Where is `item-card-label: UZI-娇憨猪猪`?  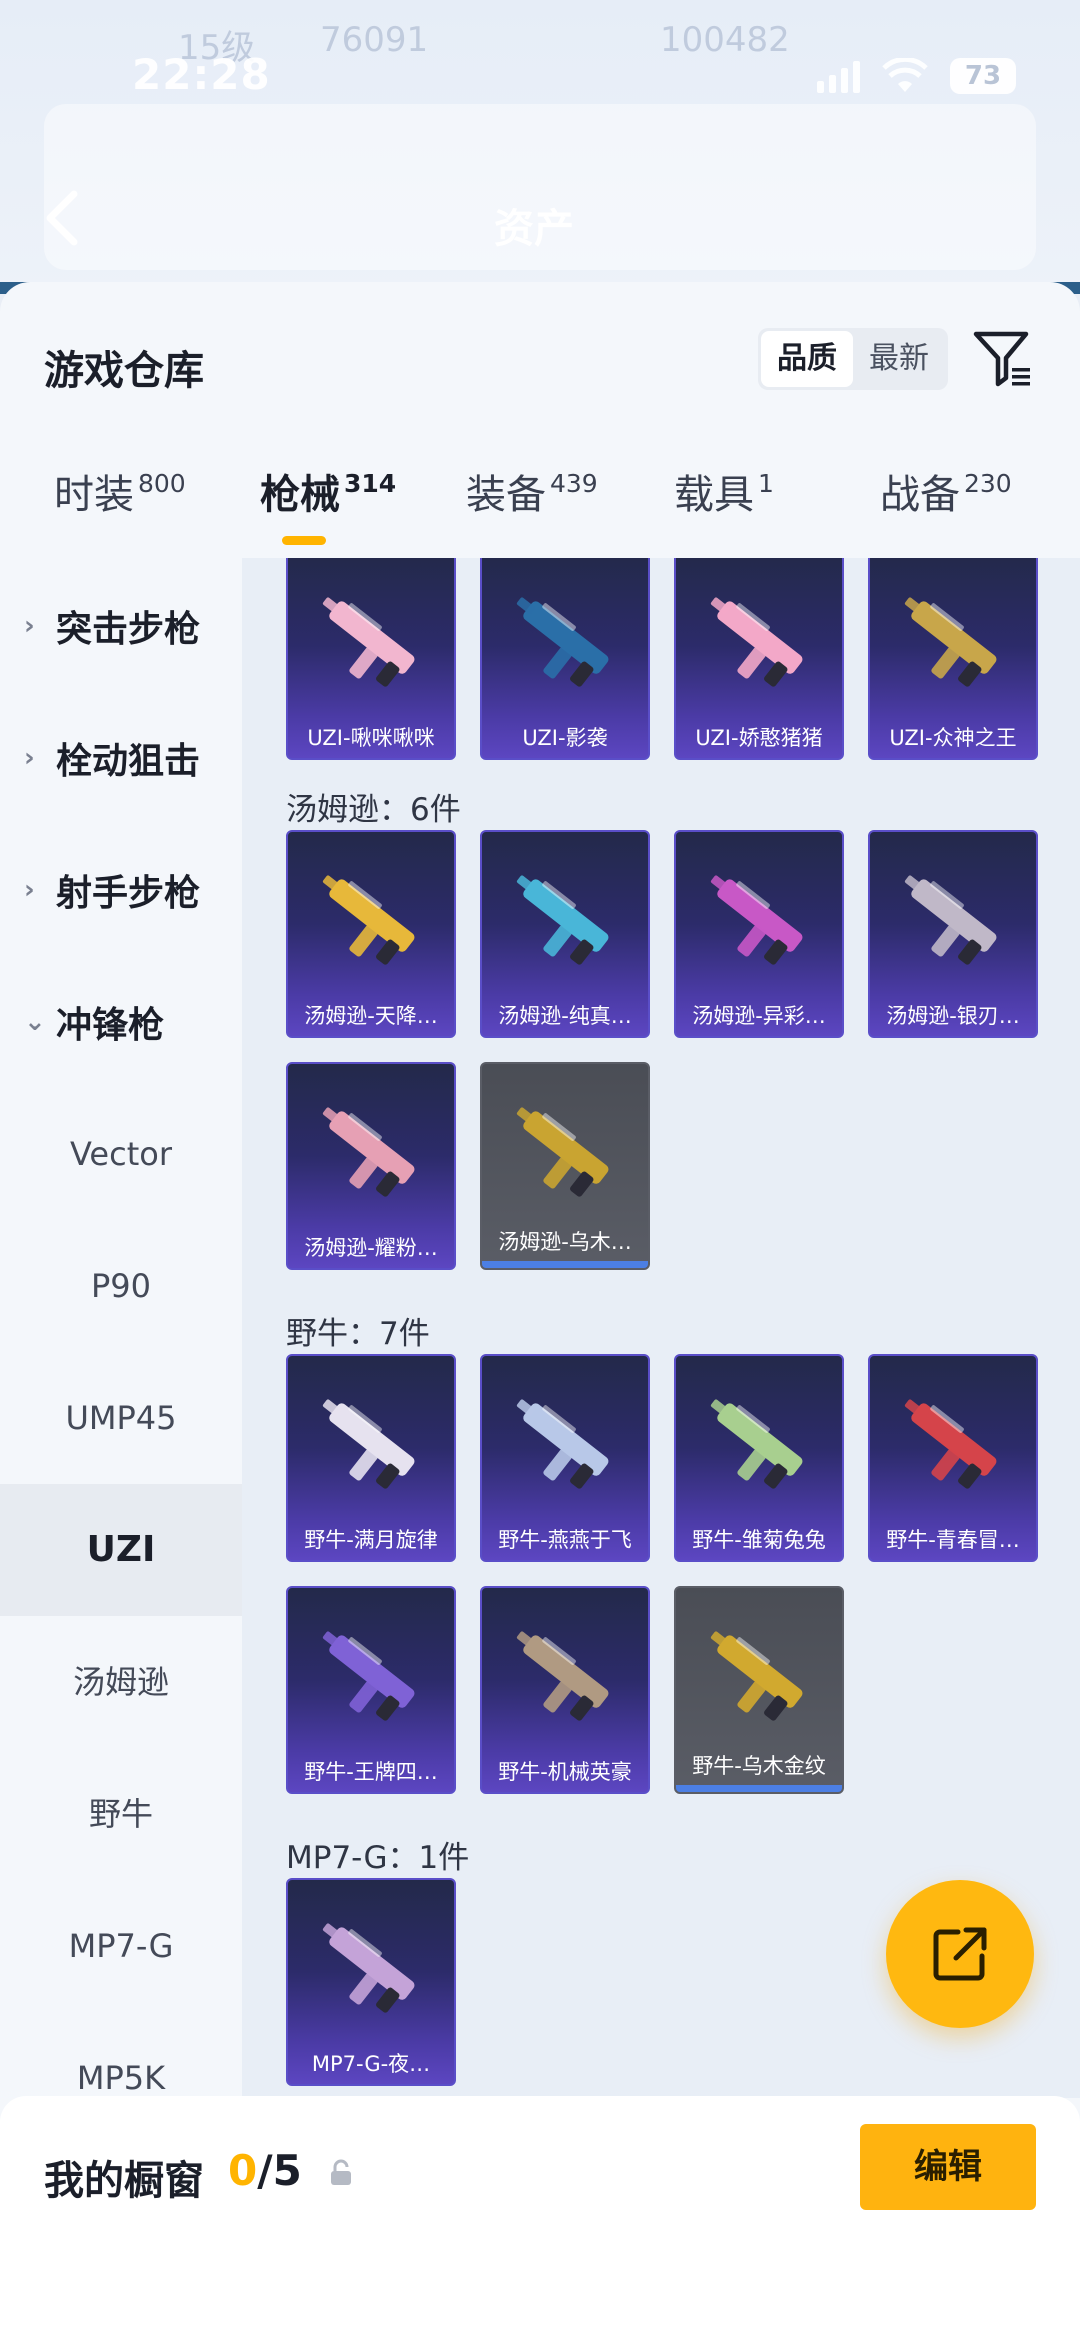
item-card-label: UZI-娇憨猪猪 is located at coordinates (759, 738).